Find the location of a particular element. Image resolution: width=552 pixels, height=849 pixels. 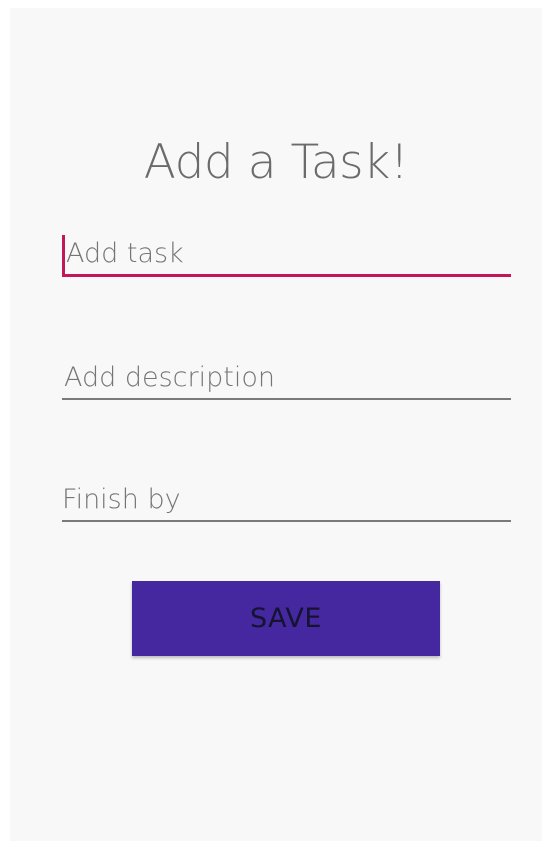

finish-by-input is located at coordinates (286, 500).